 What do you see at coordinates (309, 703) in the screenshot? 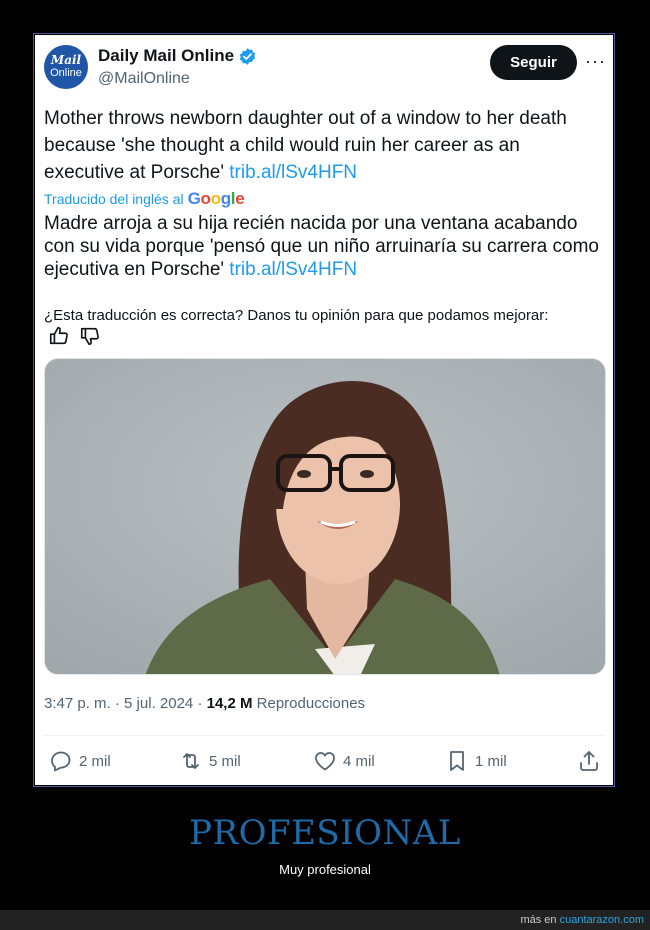
I see `views-label: Reproducciones` at bounding box center [309, 703].